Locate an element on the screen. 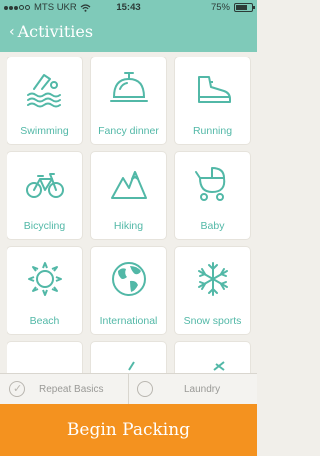 The height and width of the screenshot is (456, 320). tile-beach: Beach is located at coordinates (44, 290).